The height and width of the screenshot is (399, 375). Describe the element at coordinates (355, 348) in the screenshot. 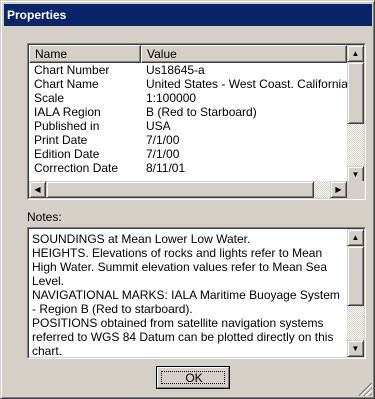

I see `arrow-down-icon: ▼` at that location.